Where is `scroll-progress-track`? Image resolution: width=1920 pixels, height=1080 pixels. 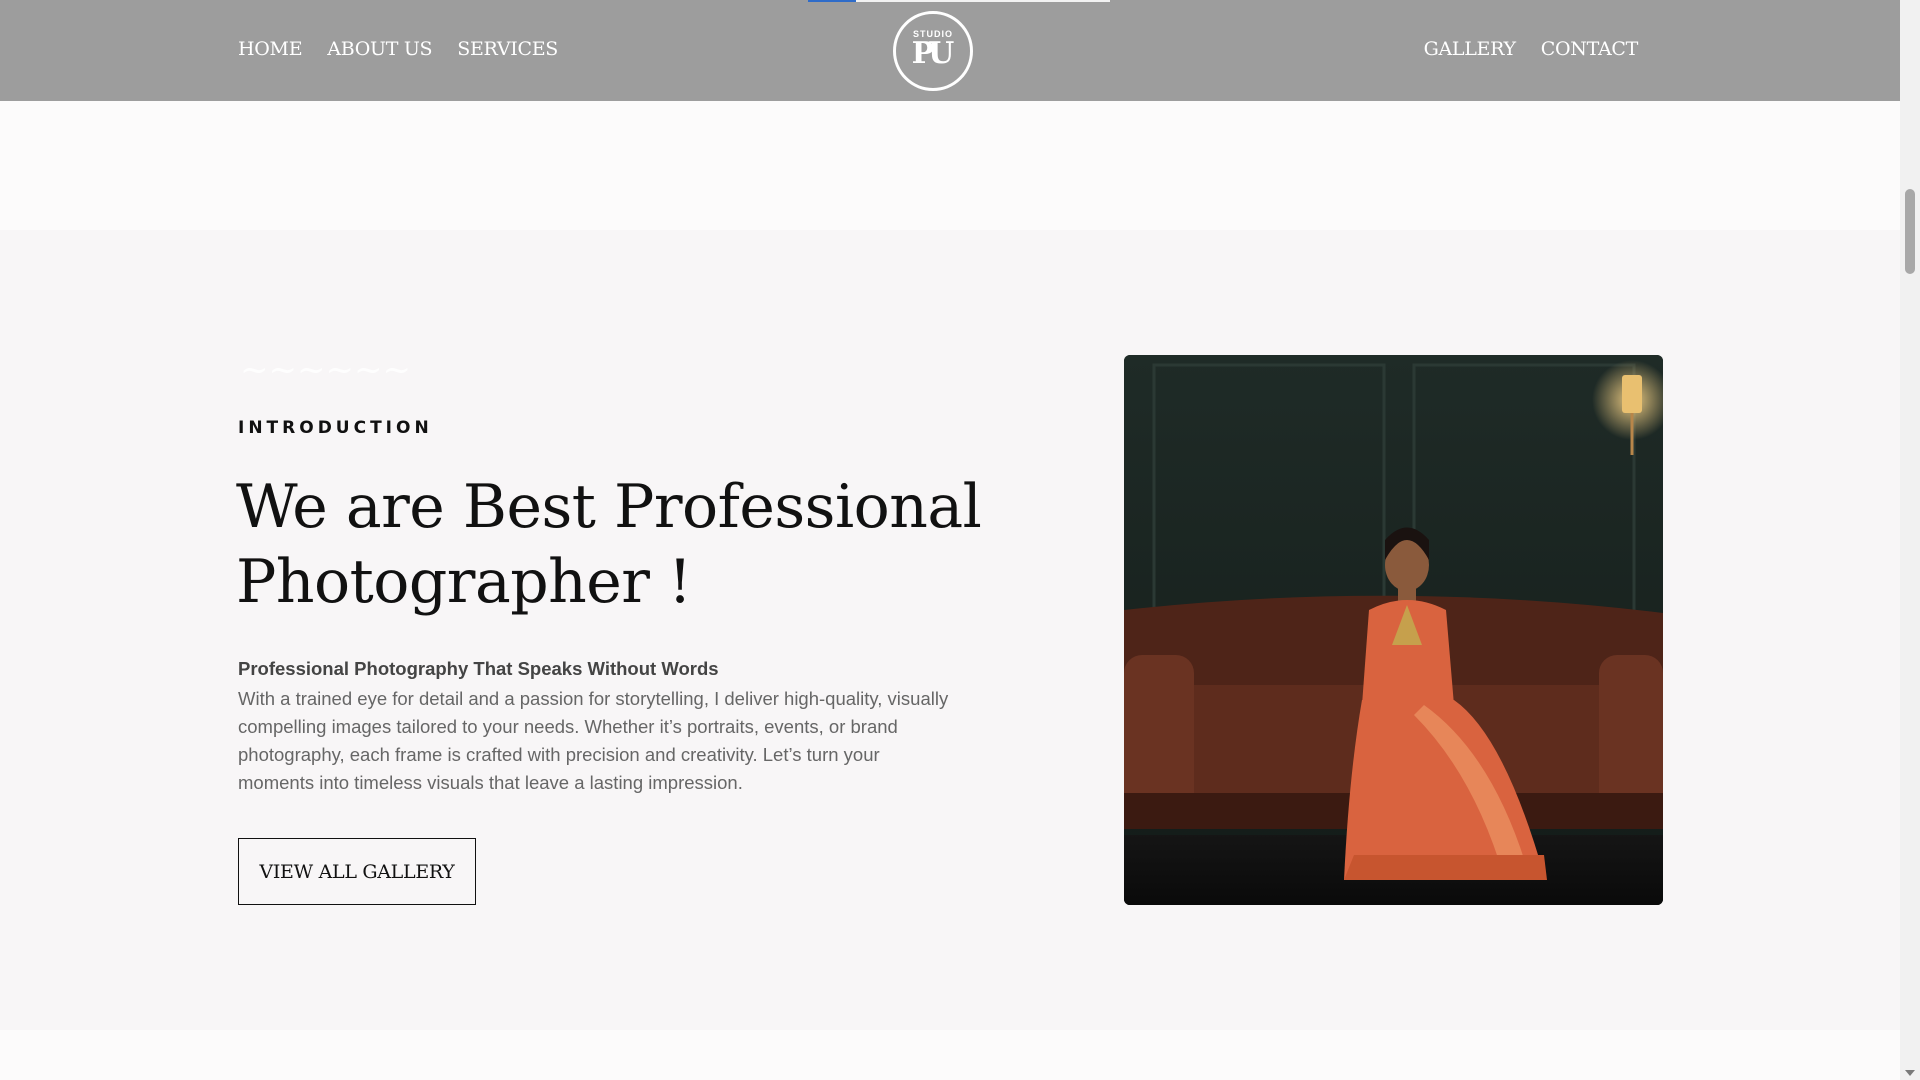
scroll-progress-track is located at coordinates (959, 1).